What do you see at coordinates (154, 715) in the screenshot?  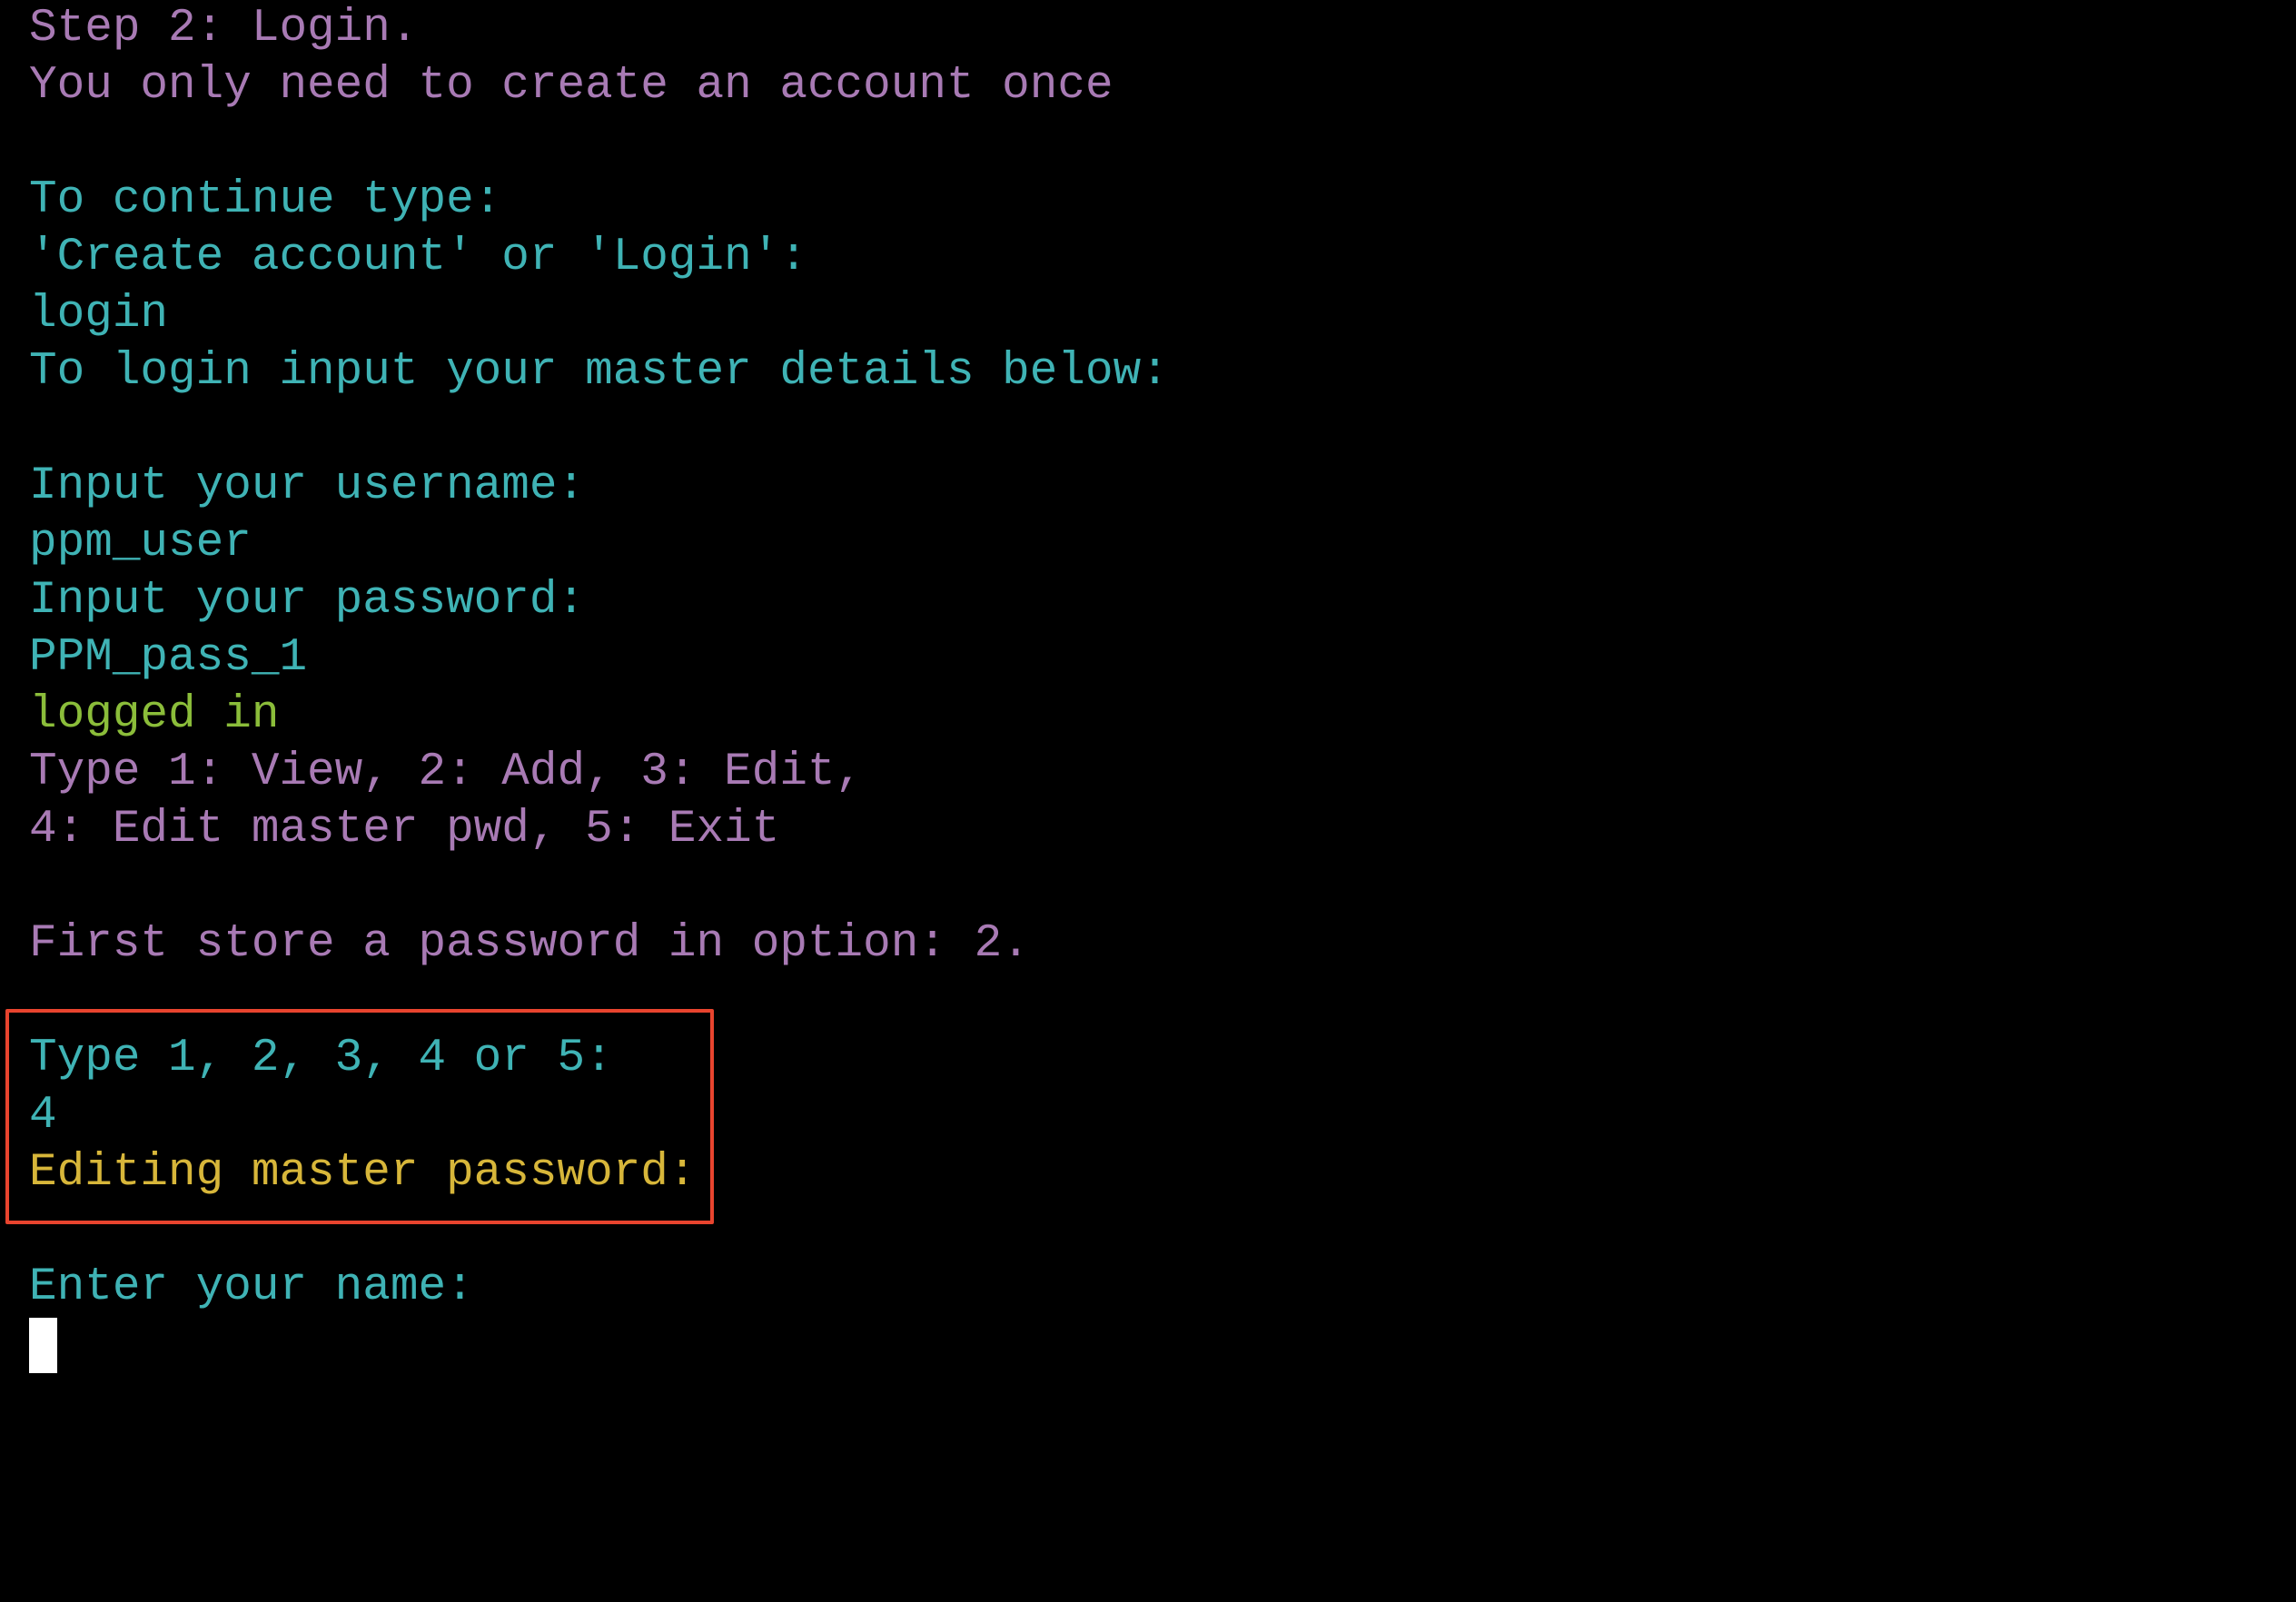 I see `logged-in-status-line: logged in` at bounding box center [154, 715].